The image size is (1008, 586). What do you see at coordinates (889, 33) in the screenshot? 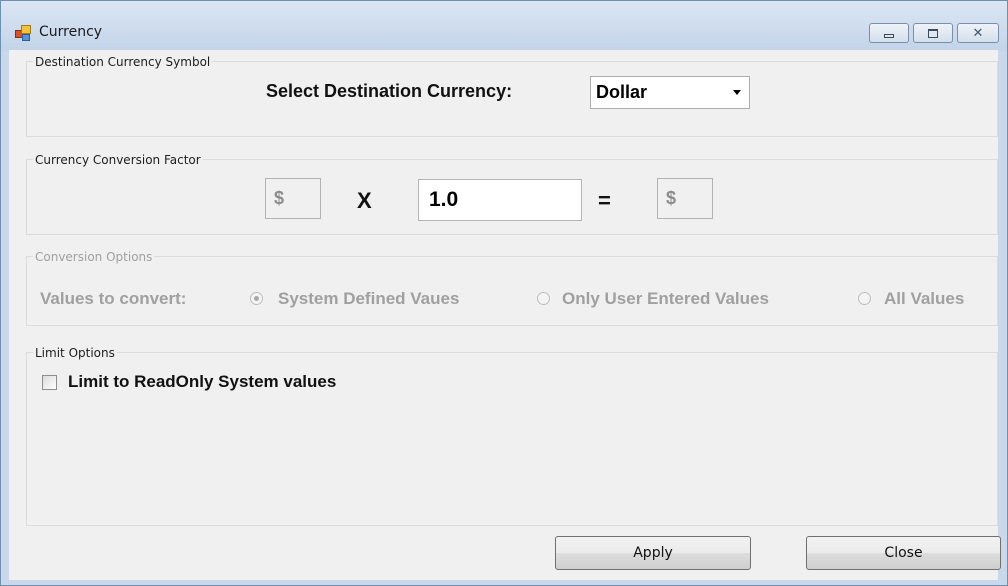
I see `minimize-button` at bounding box center [889, 33].